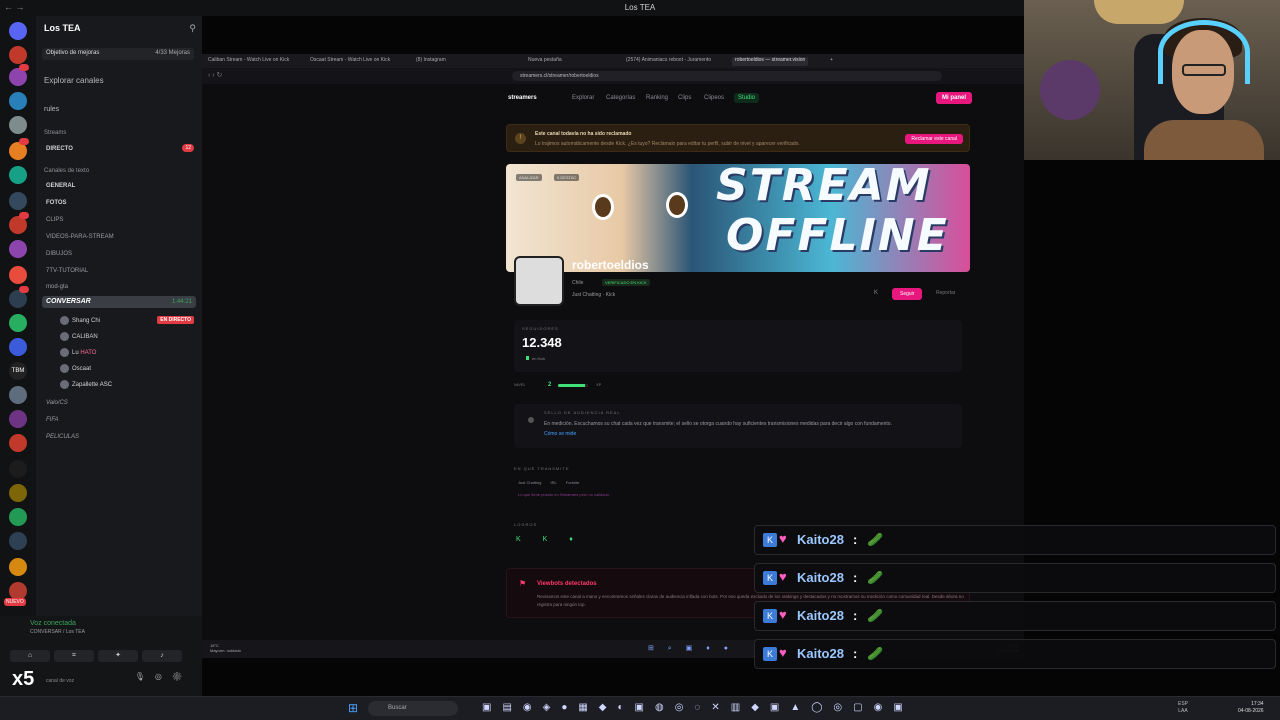  Describe the element at coordinates (573, 385) in the screenshot. I see `level-progress` at that location.